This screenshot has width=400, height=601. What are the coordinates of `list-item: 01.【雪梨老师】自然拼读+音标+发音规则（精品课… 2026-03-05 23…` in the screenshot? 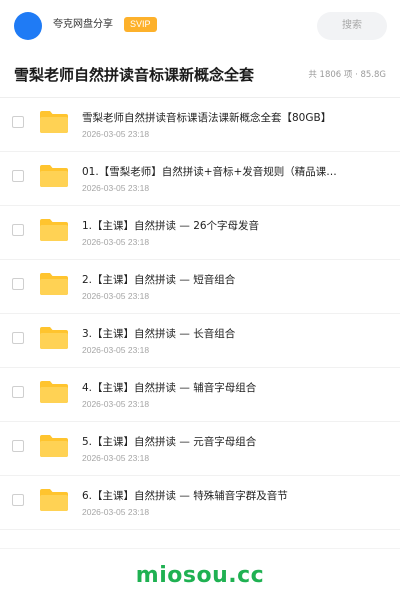 It's located at (200, 179).